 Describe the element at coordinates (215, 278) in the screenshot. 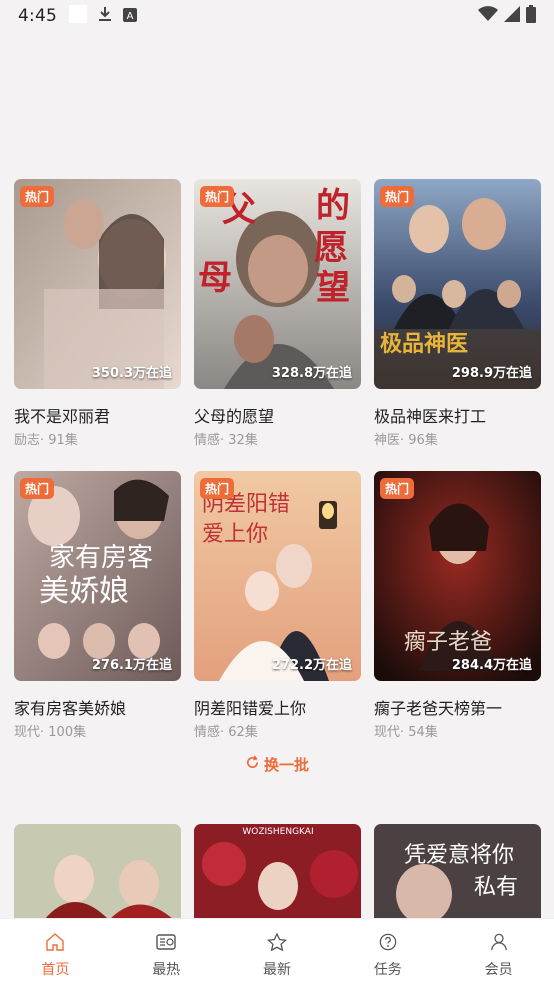

I see `svg-text: 母` at that location.